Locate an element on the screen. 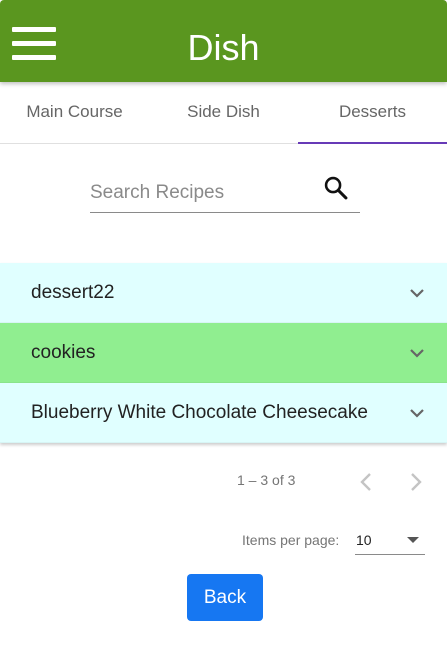  items-per-page-value: 10 is located at coordinates (364, 540).